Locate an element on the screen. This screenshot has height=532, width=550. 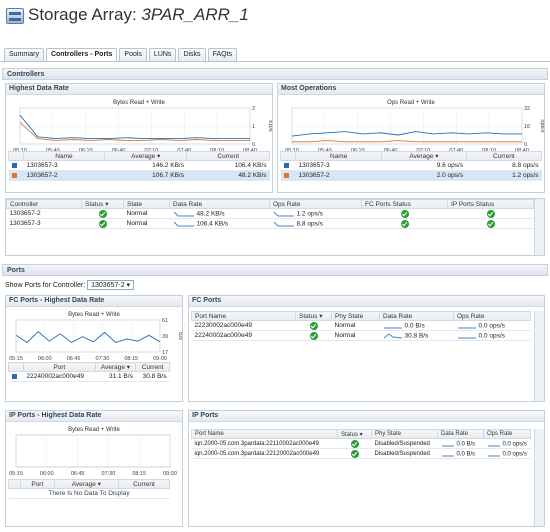
title-bar: Storage Array: 3PAR_ARR_1 is located at coordinates (275, 18).